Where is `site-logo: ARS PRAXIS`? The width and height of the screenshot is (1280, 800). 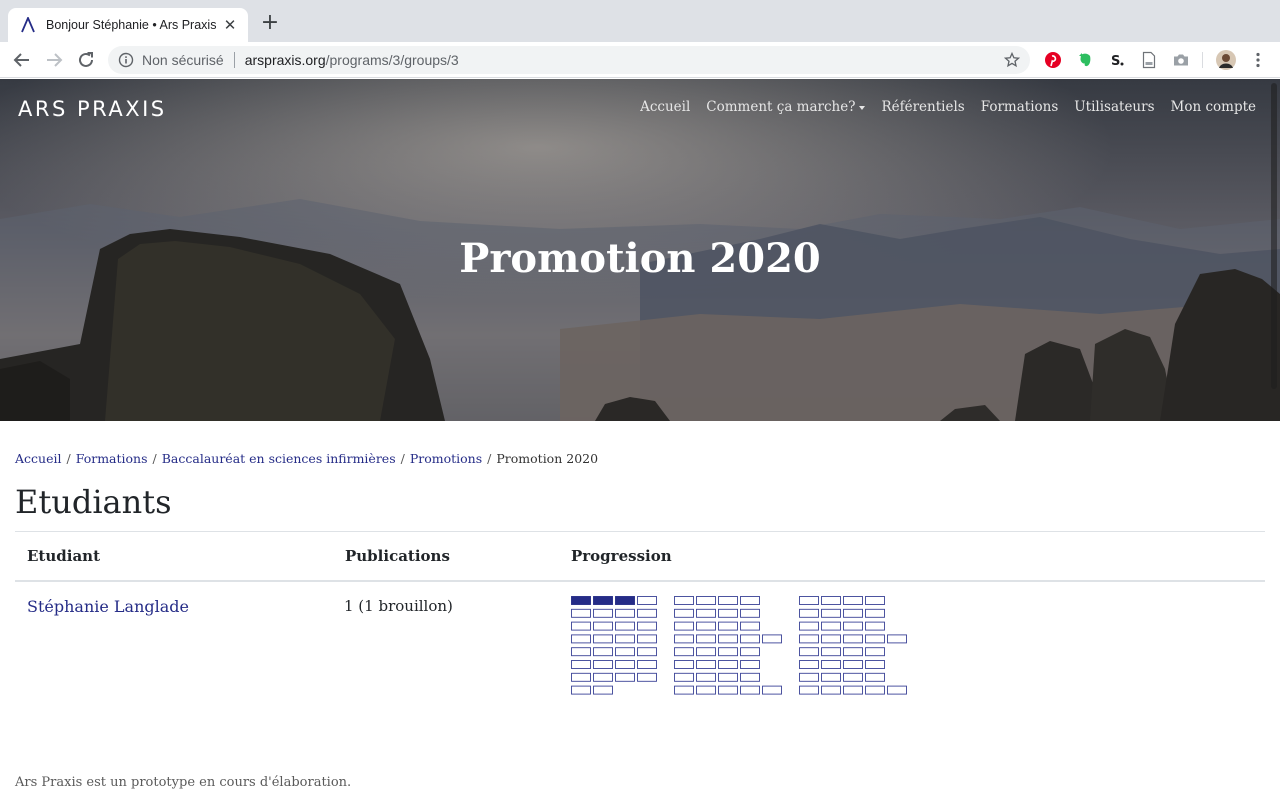 site-logo: ARS PRAXIS is located at coordinates (92, 109).